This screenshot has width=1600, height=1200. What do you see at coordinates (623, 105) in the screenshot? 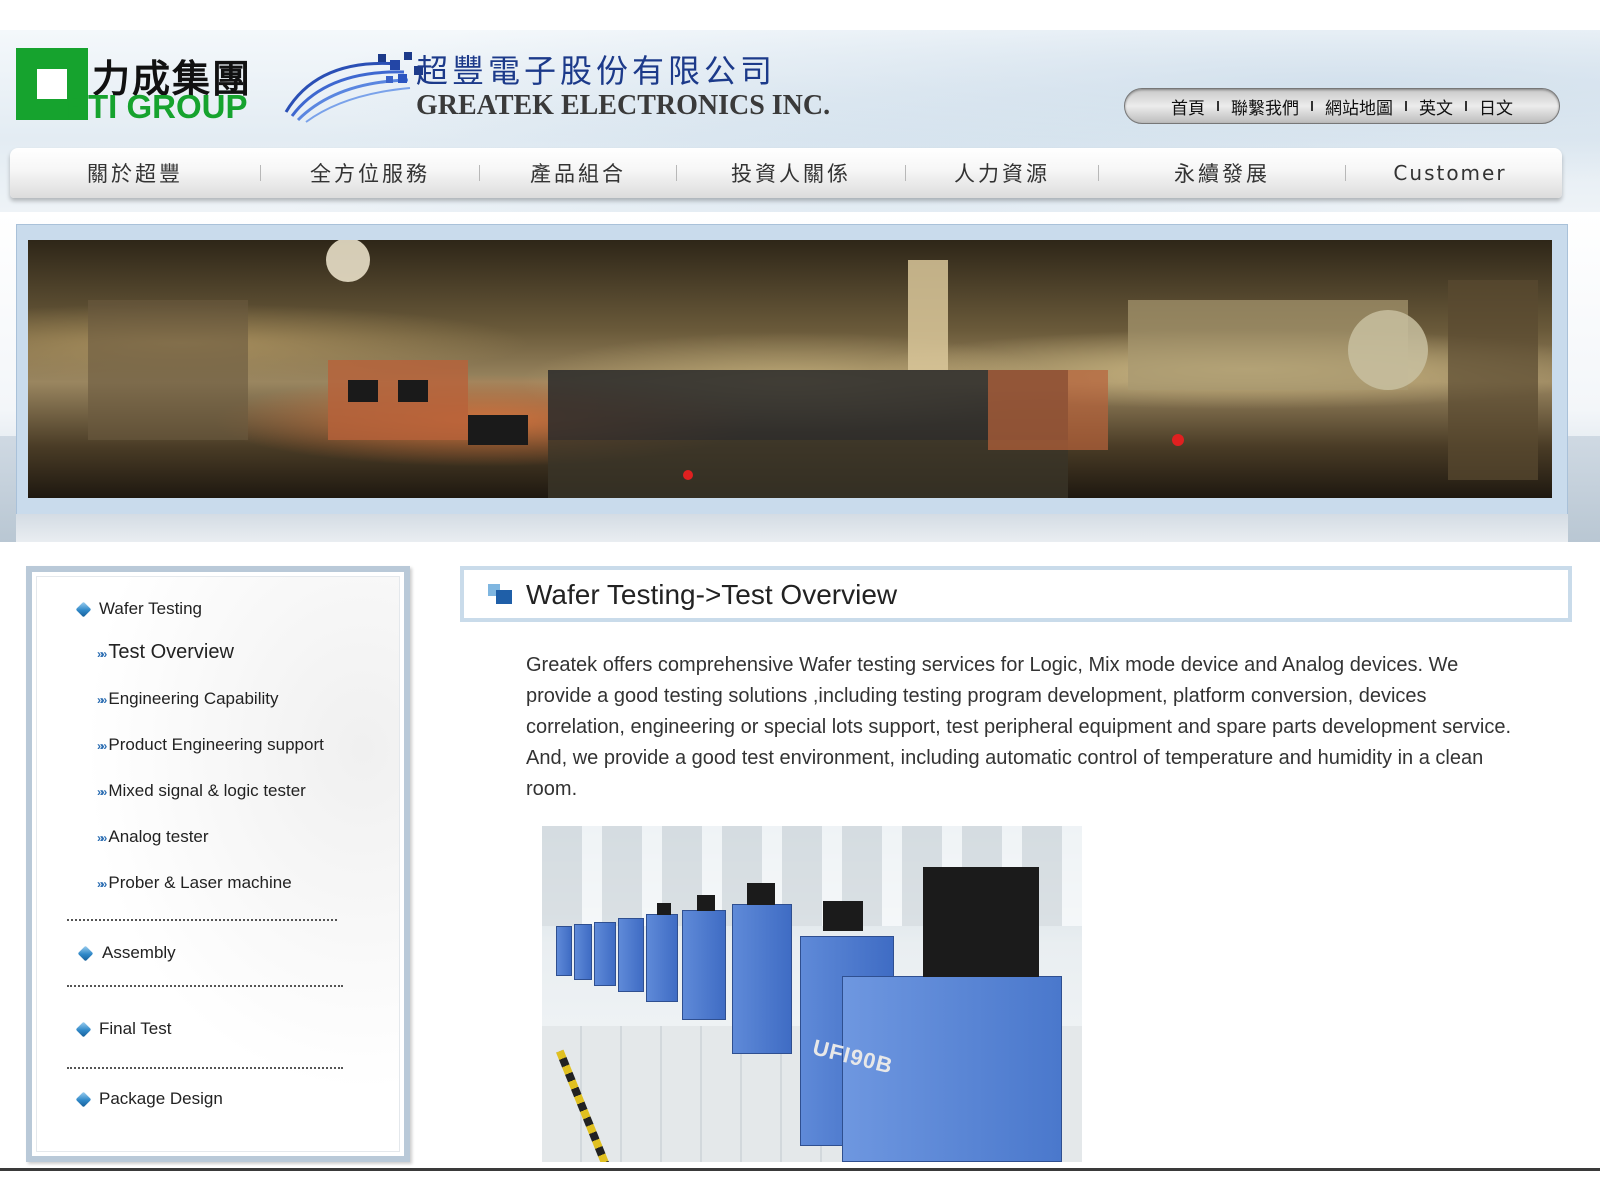
I see `greatek-name-english: GREATEK ELECTRONICS INC.` at bounding box center [623, 105].